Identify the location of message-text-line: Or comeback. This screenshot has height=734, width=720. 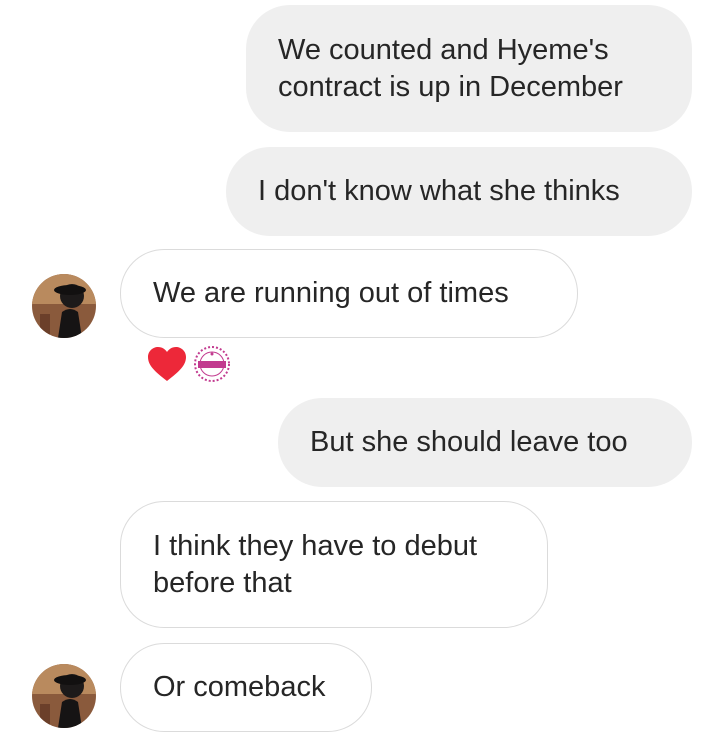
(239, 687).